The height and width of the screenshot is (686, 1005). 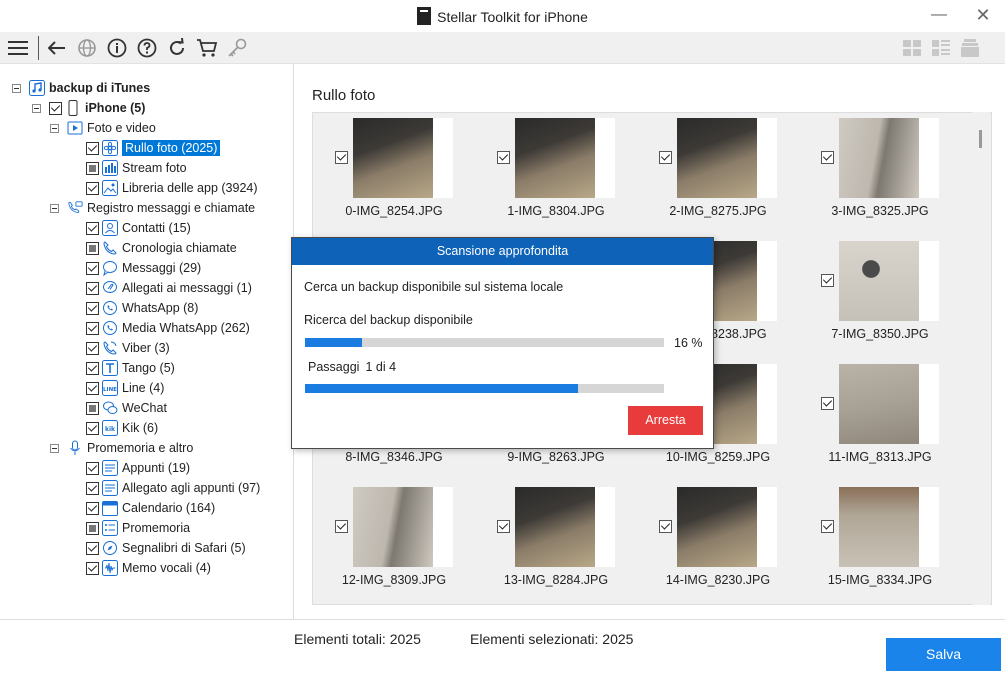 I want to click on stop-button: Arresta, so click(x=665, y=420).